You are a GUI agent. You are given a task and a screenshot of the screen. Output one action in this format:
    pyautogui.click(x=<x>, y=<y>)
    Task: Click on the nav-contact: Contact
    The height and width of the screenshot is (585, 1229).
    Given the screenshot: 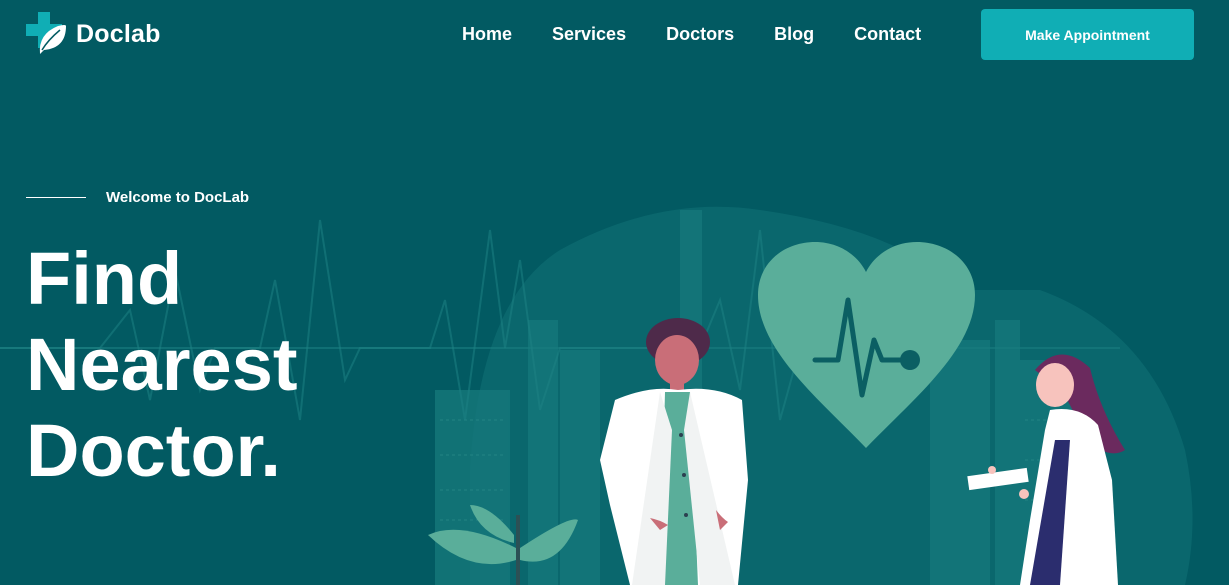 What is the action you would take?
    pyautogui.click(x=887, y=34)
    